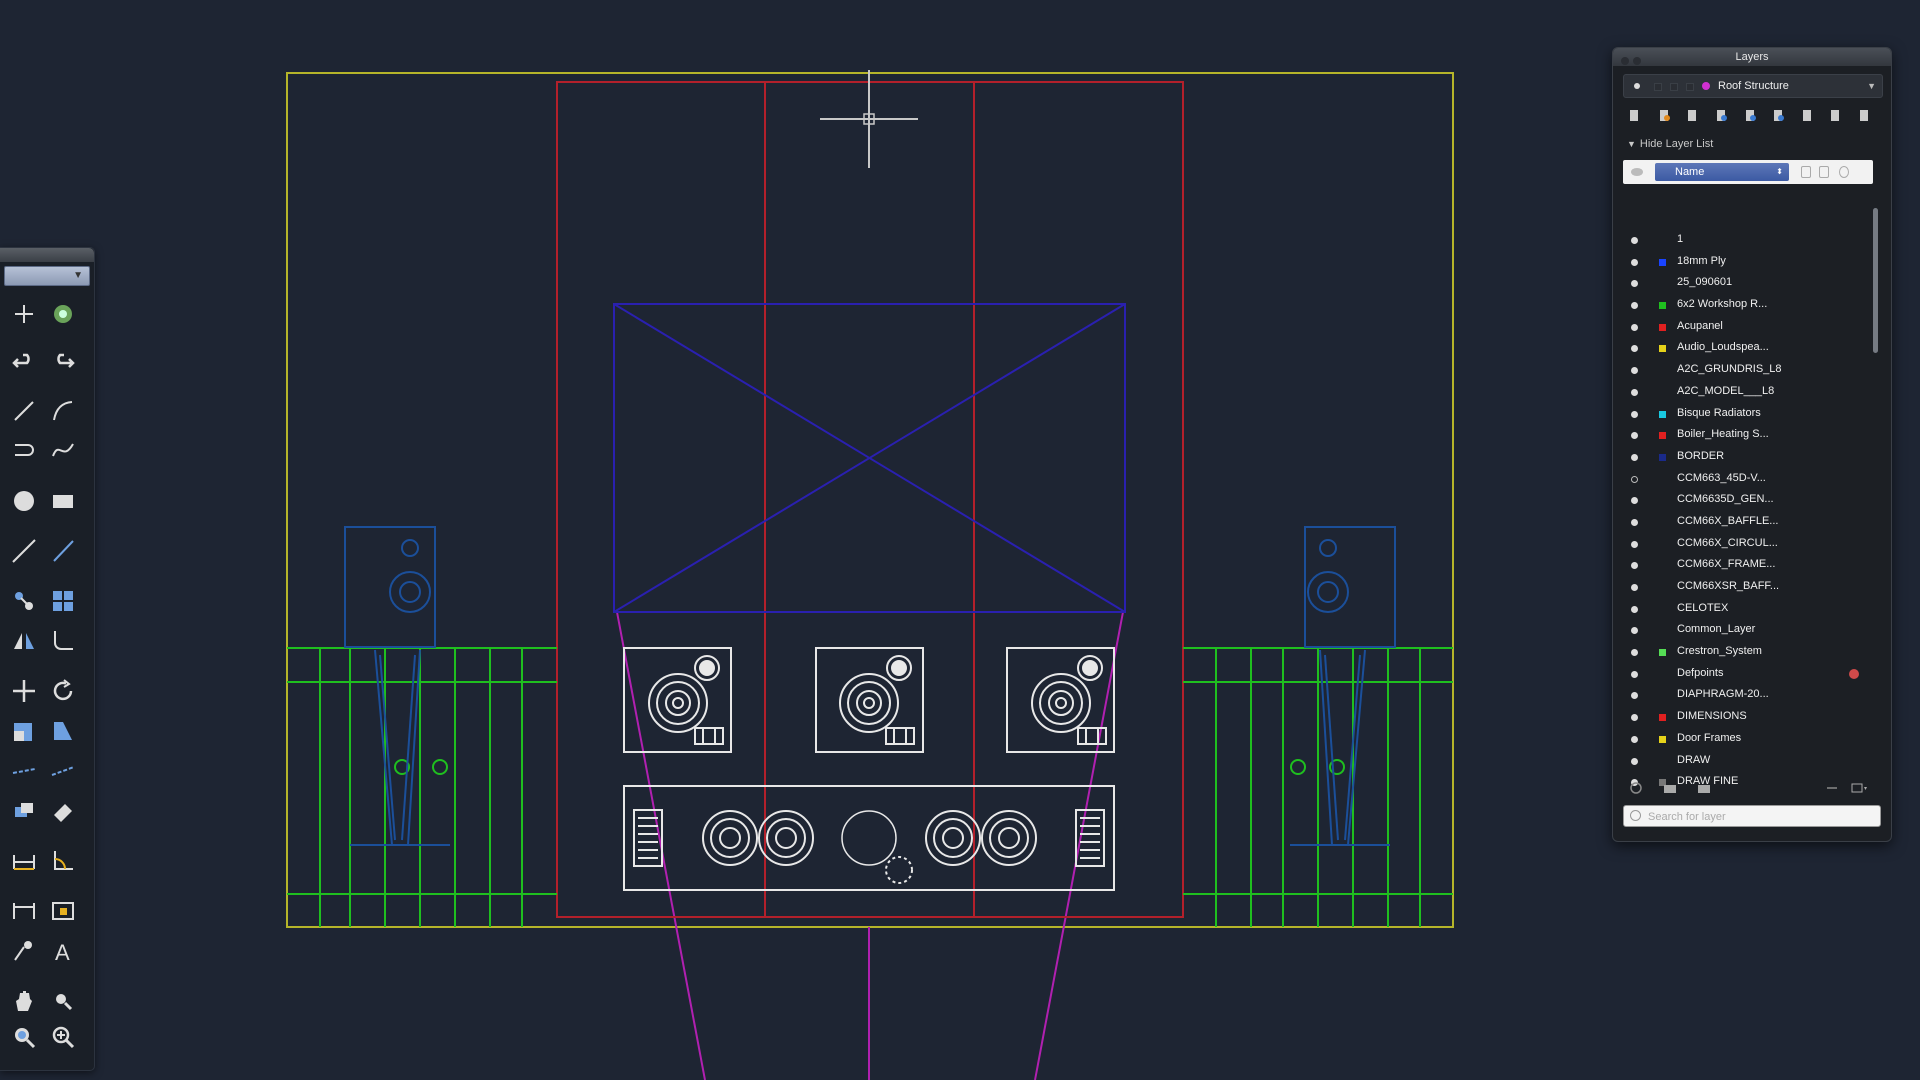  Describe the element at coordinates (24, 811) in the screenshot. I see `copy-icon` at that location.